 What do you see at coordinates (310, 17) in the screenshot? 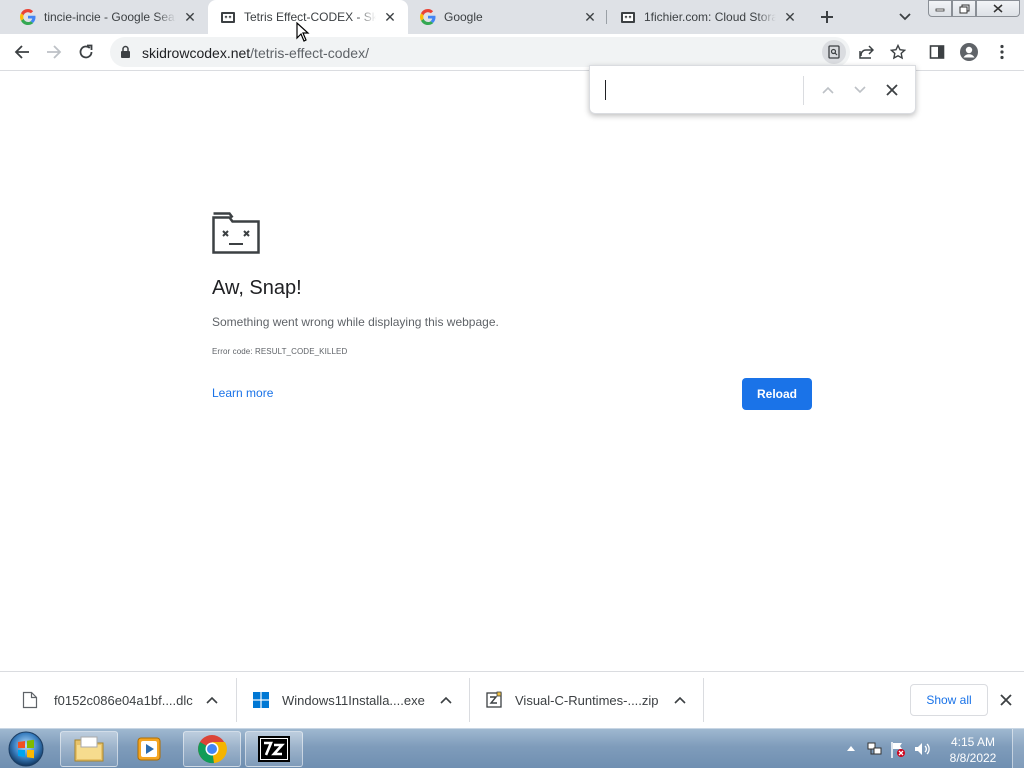
I see `tab-title: Tetris Effect-CODEX - Skidrow` at bounding box center [310, 17].